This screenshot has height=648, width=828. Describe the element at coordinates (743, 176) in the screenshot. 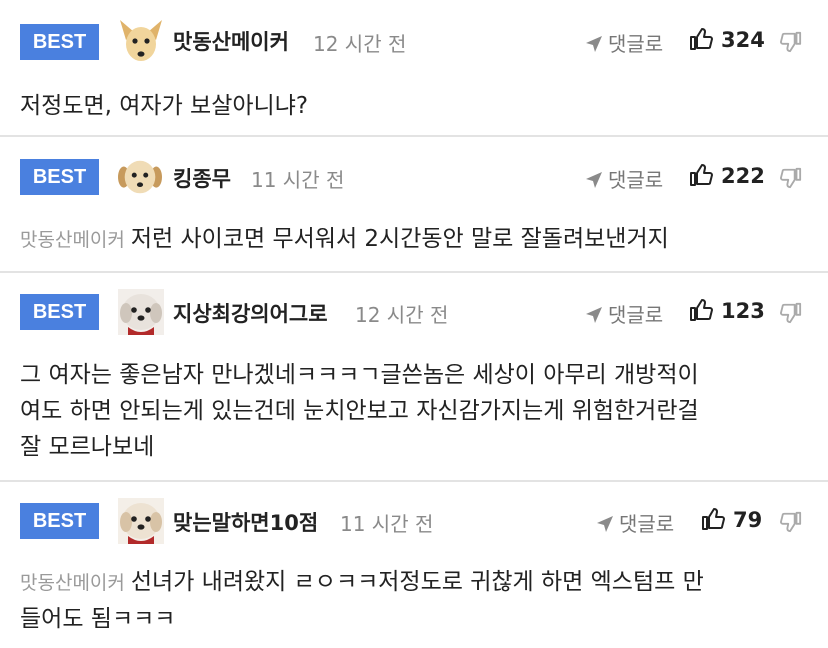

I see `like-count: 222` at that location.